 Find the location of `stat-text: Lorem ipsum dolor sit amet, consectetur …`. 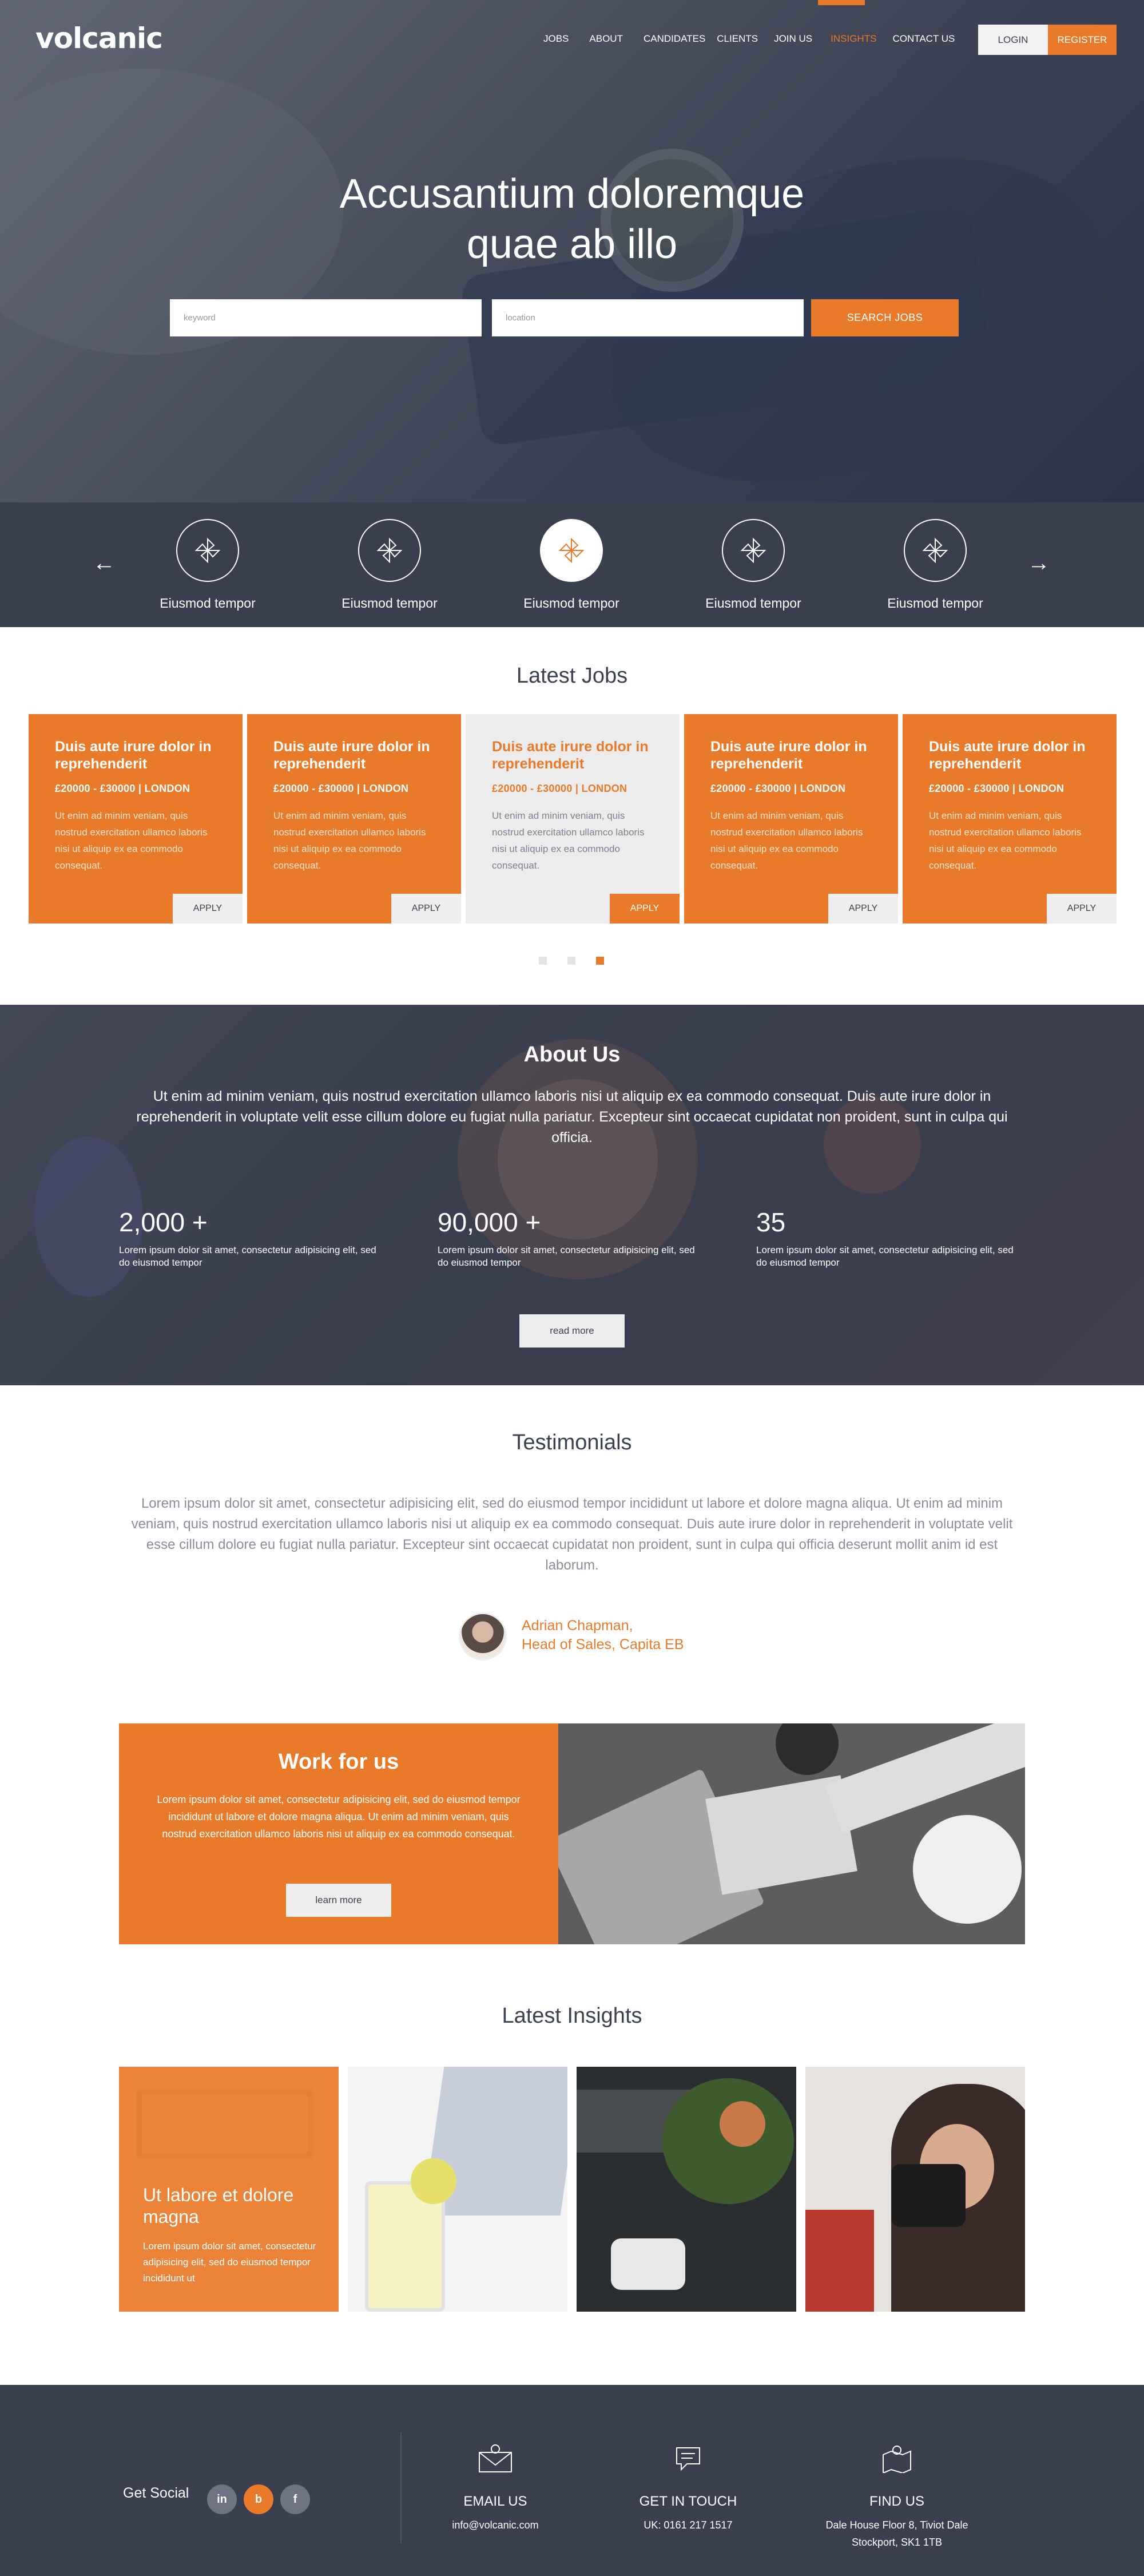

stat-text: Lorem ipsum dolor sit amet, consectetur … is located at coordinates (885, 1257).